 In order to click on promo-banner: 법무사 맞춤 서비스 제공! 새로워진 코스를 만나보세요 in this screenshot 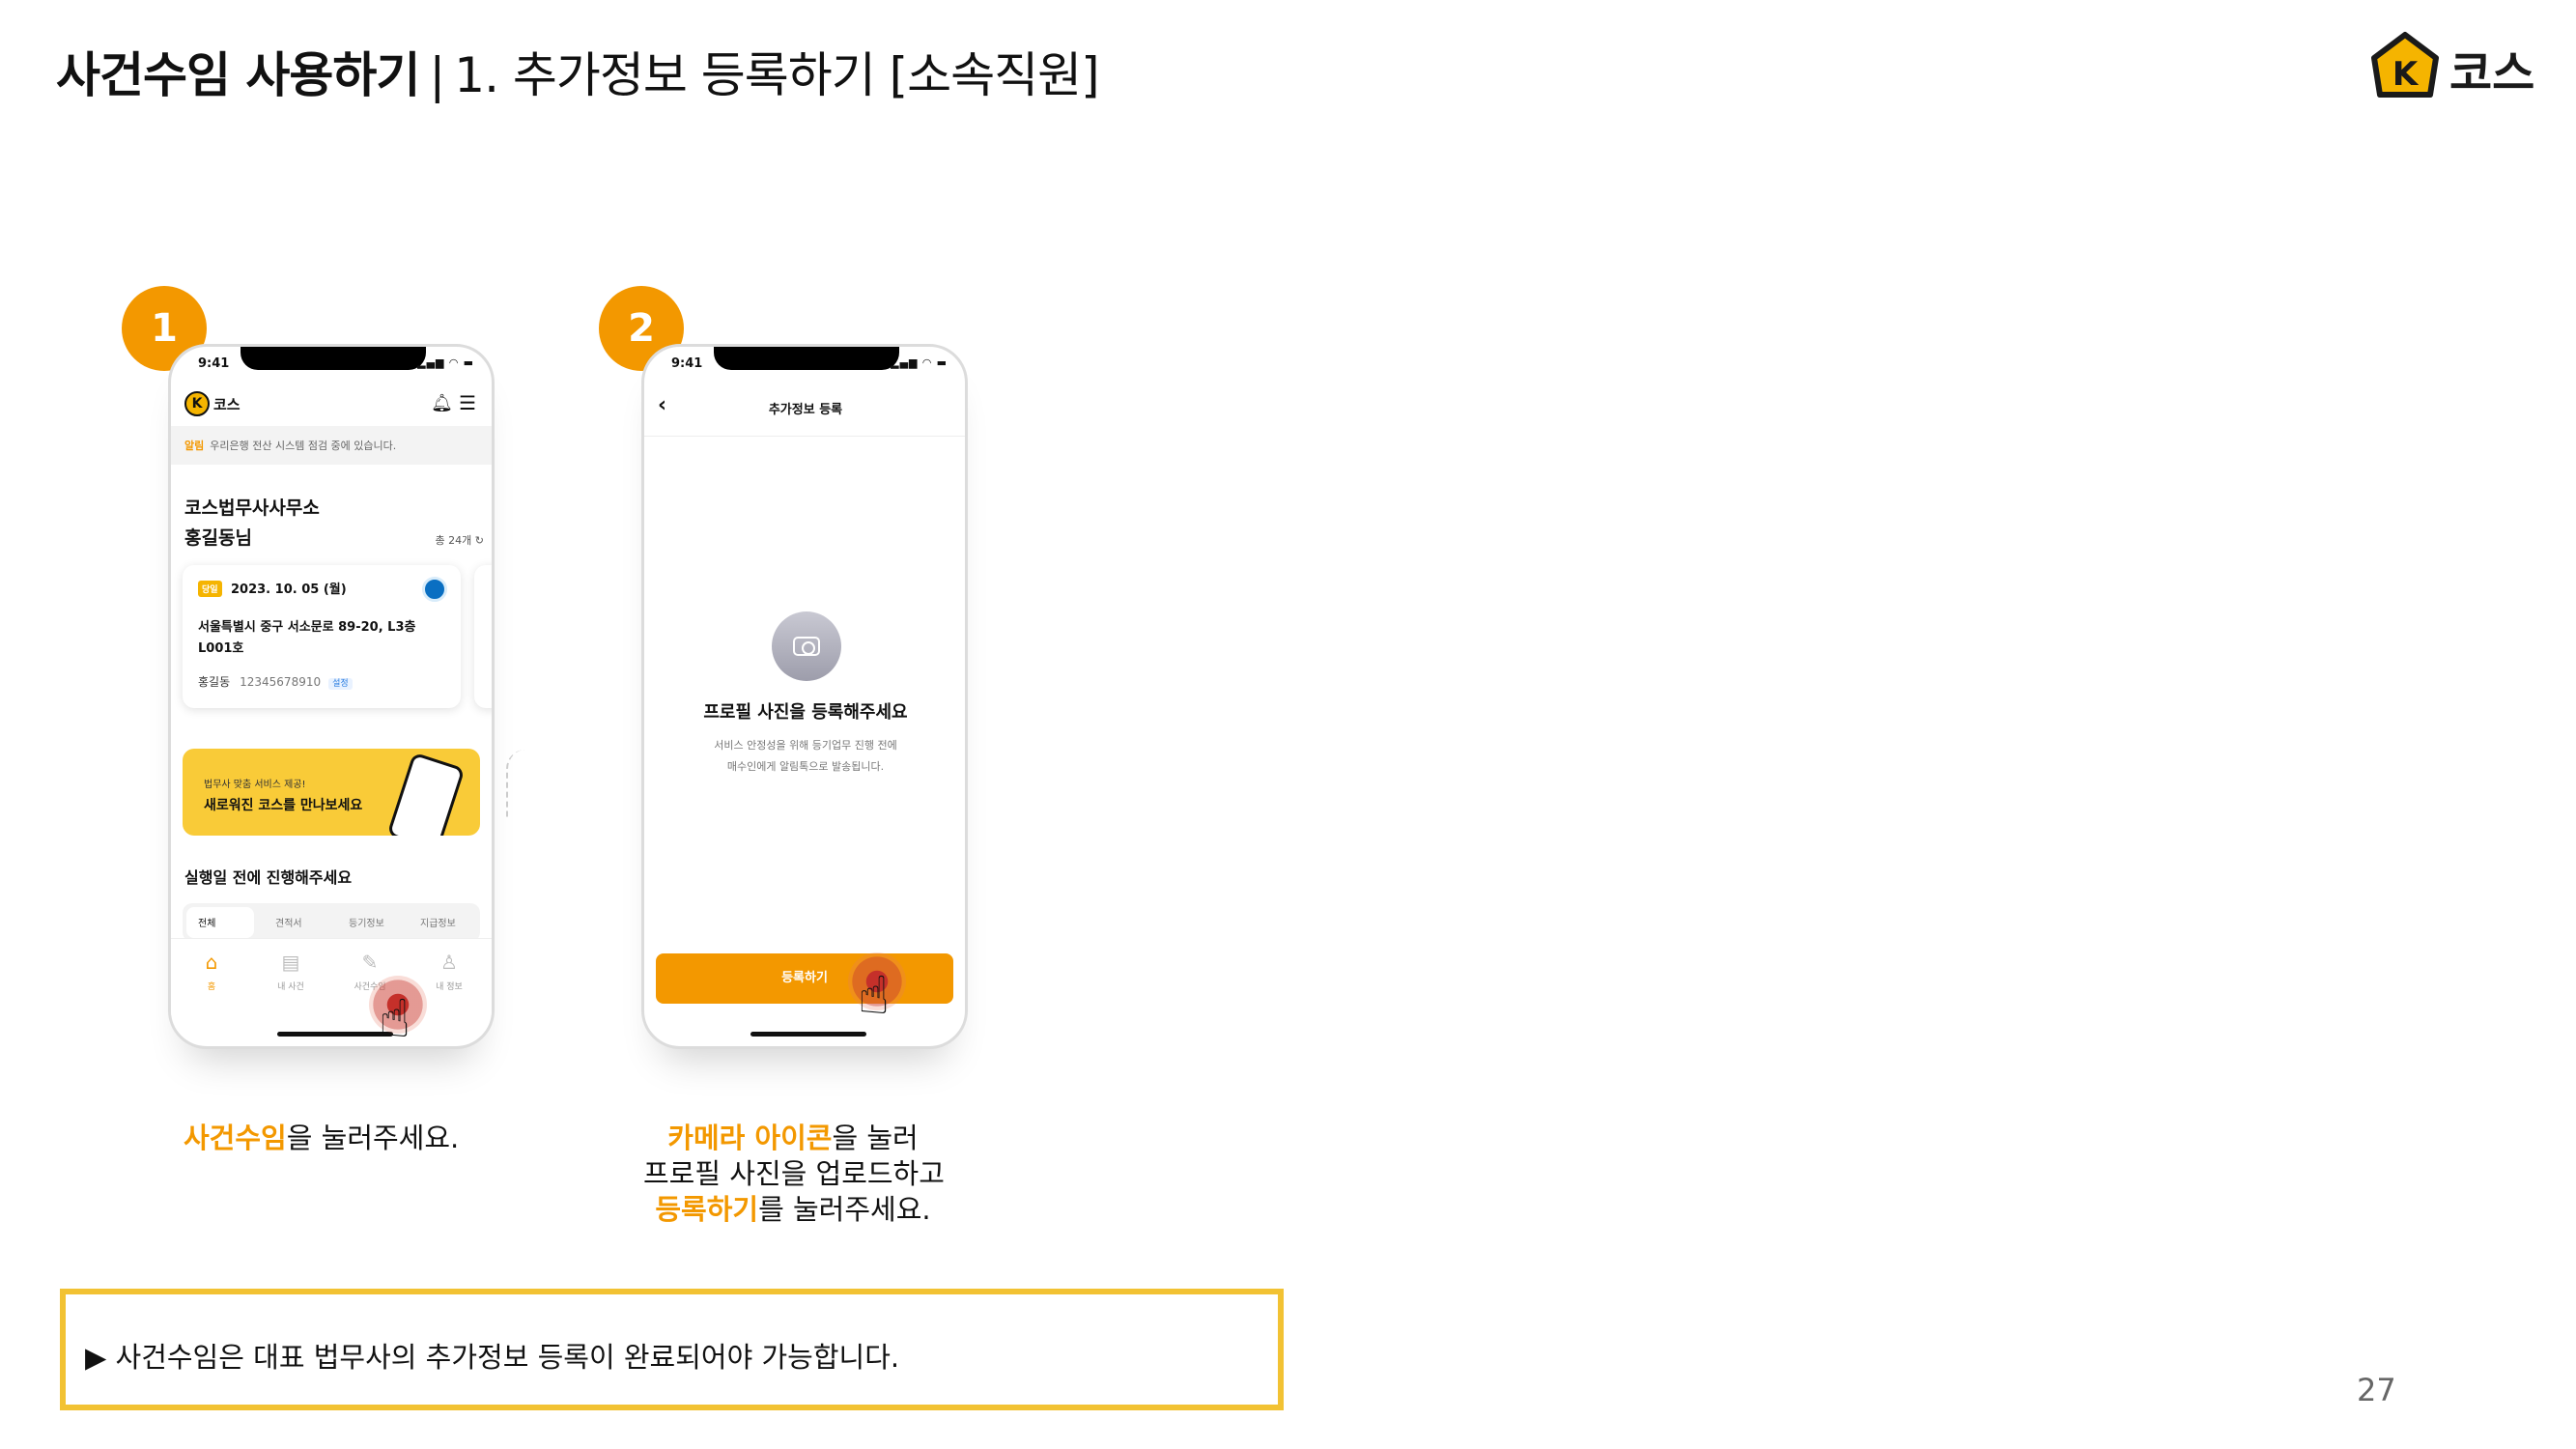, I will do `click(331, 792)`.